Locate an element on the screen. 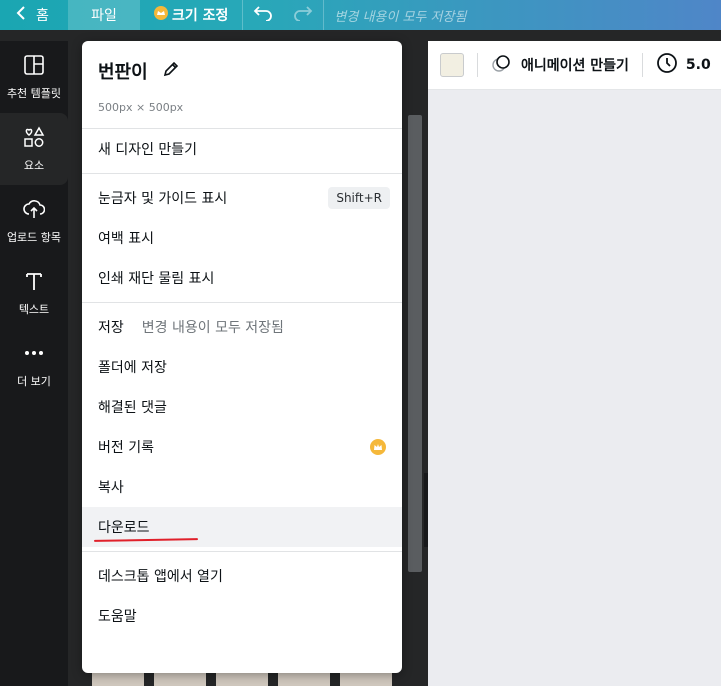 Image resolution: width=721 pixels, height=686 pixels. design-size: 500px × 500px is located at coordinates (141, 107).